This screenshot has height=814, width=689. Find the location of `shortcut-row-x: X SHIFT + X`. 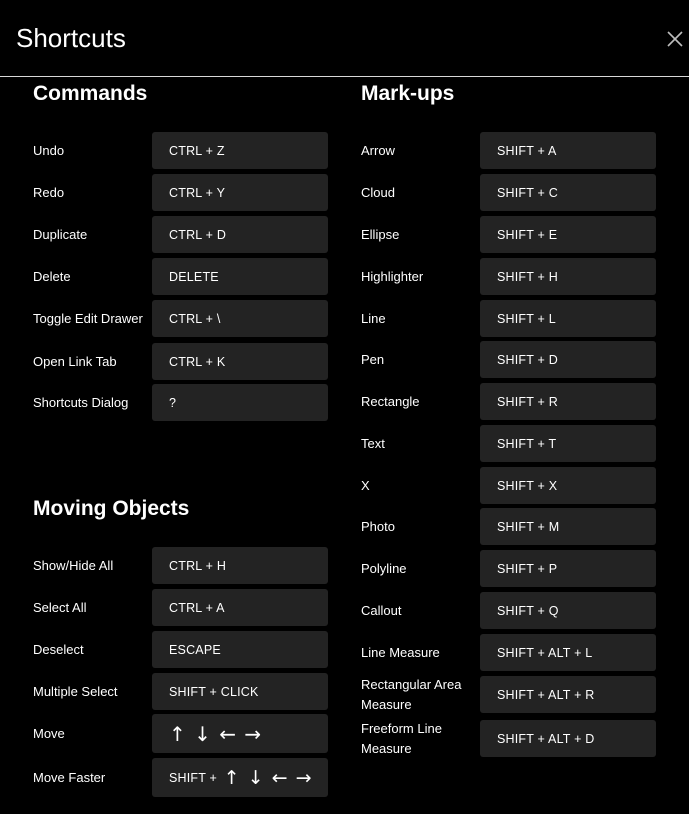

shortcut-row-x: X SHIFT + X is located at coordinates (511, 485).